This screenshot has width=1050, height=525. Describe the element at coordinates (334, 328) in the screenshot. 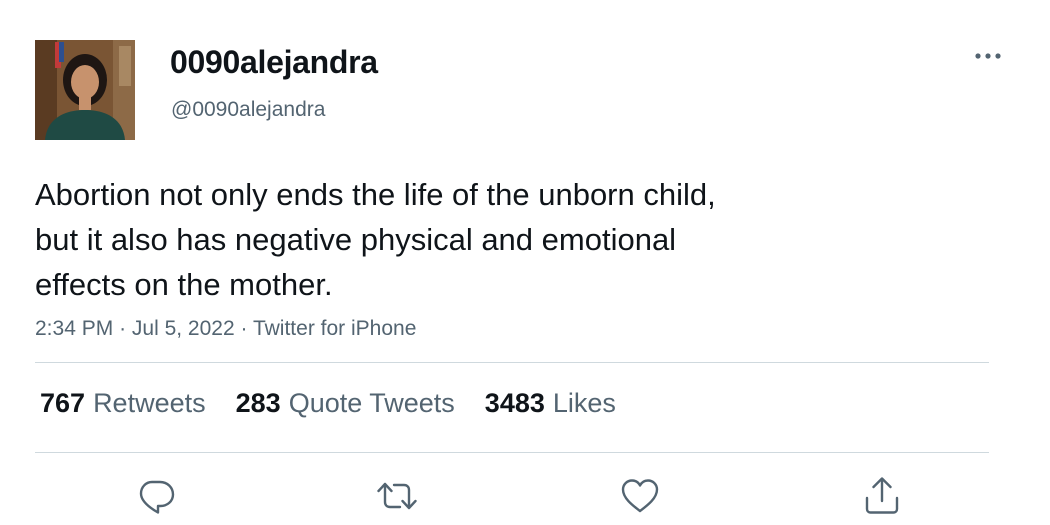

I see `tweet-source: Twitter for iPhone` at that location.